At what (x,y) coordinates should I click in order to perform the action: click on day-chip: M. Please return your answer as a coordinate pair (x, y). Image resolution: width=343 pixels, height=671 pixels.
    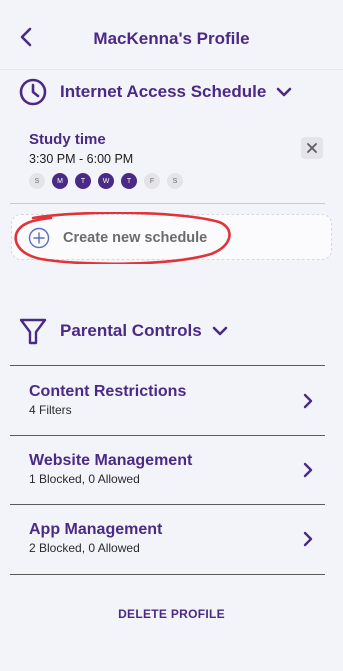
    Looking at the image, I should click on (60, 181).